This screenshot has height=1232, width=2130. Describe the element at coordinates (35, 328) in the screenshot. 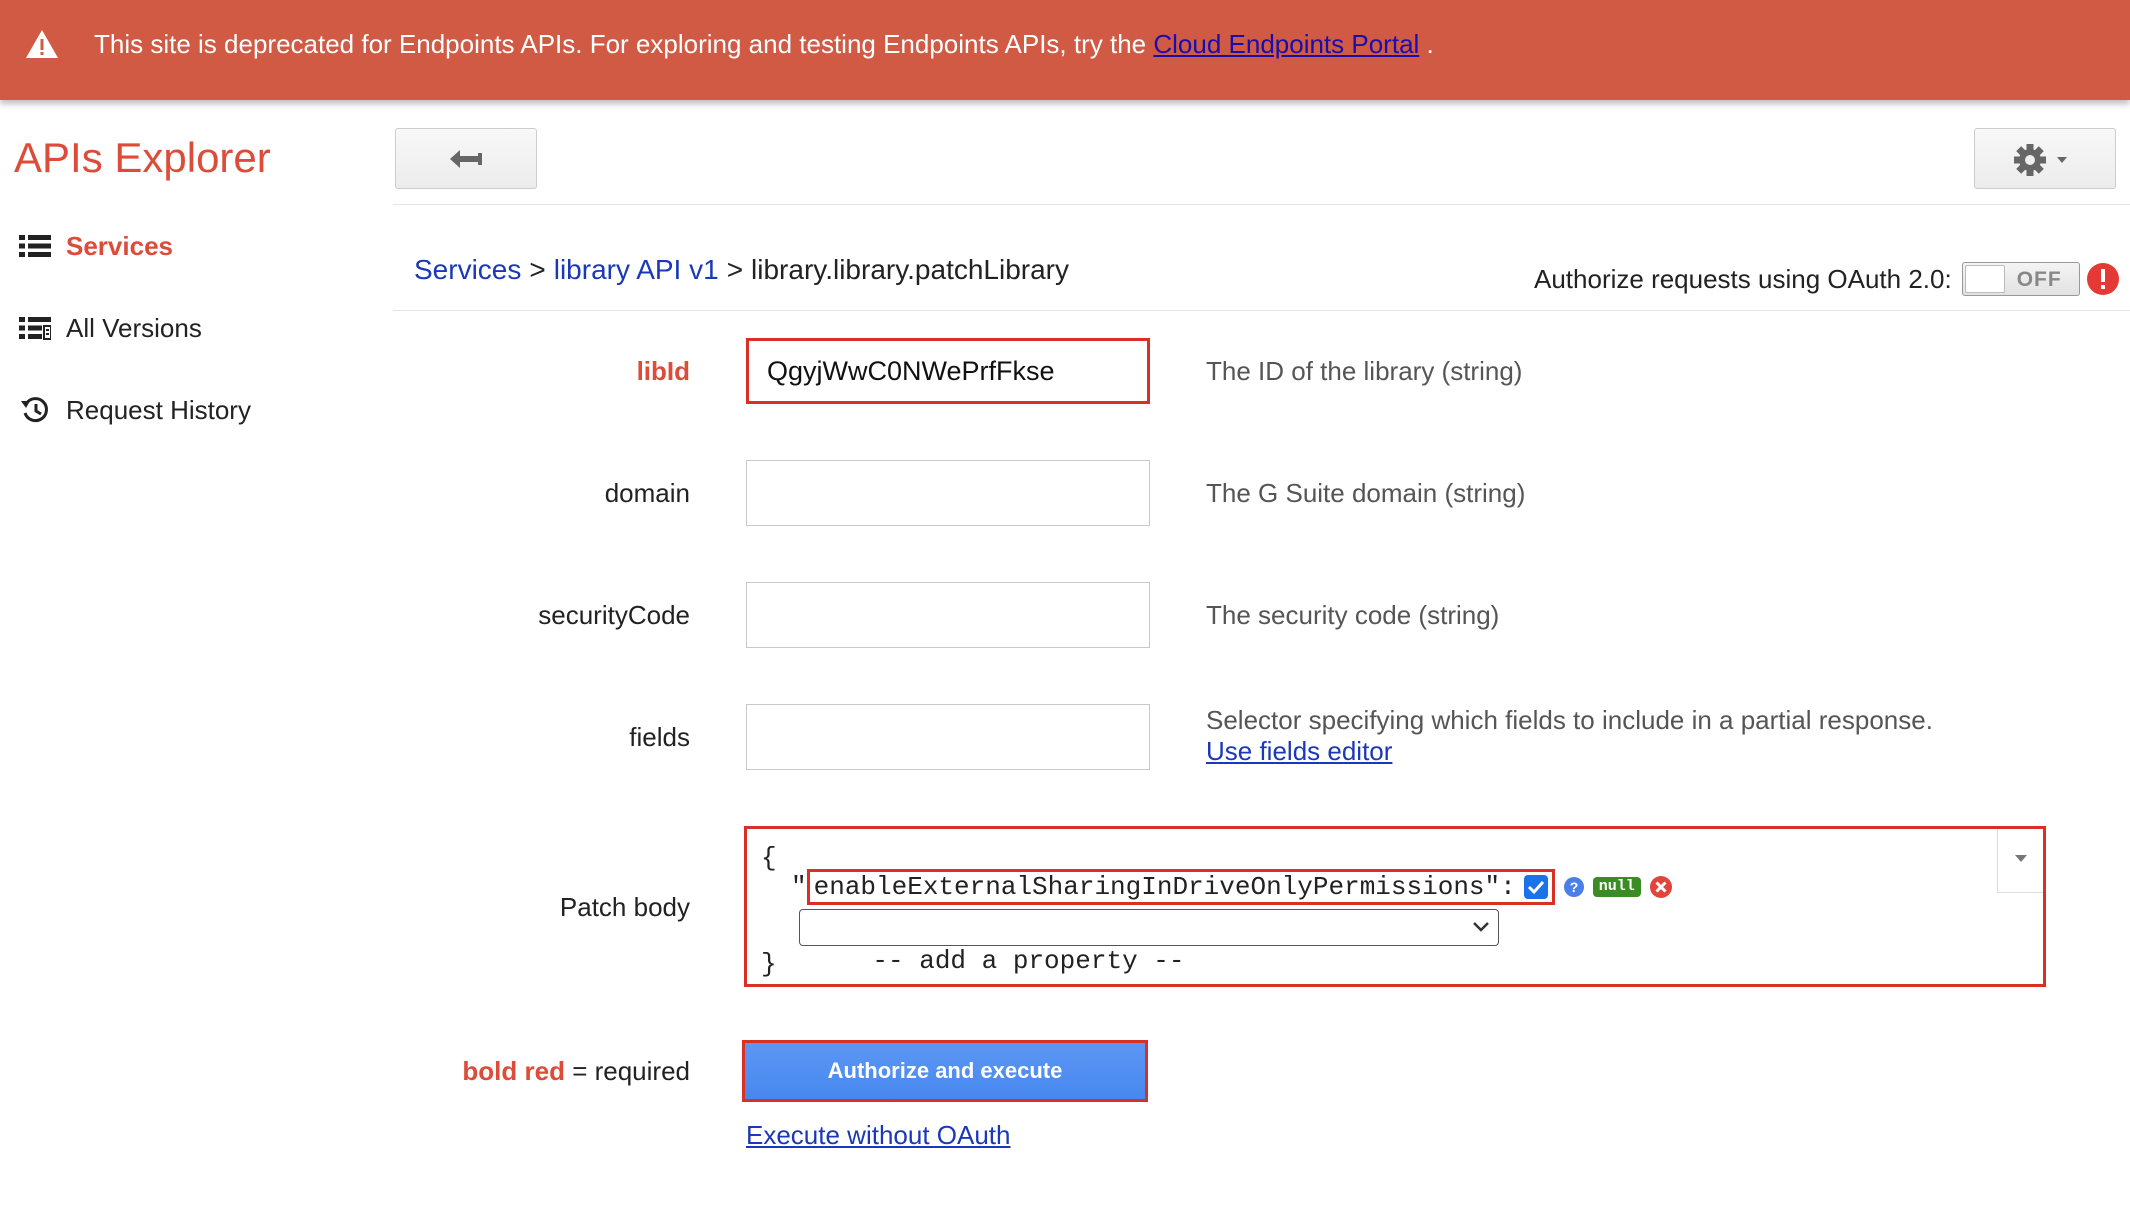

I see `versions-list-icon` at that location.